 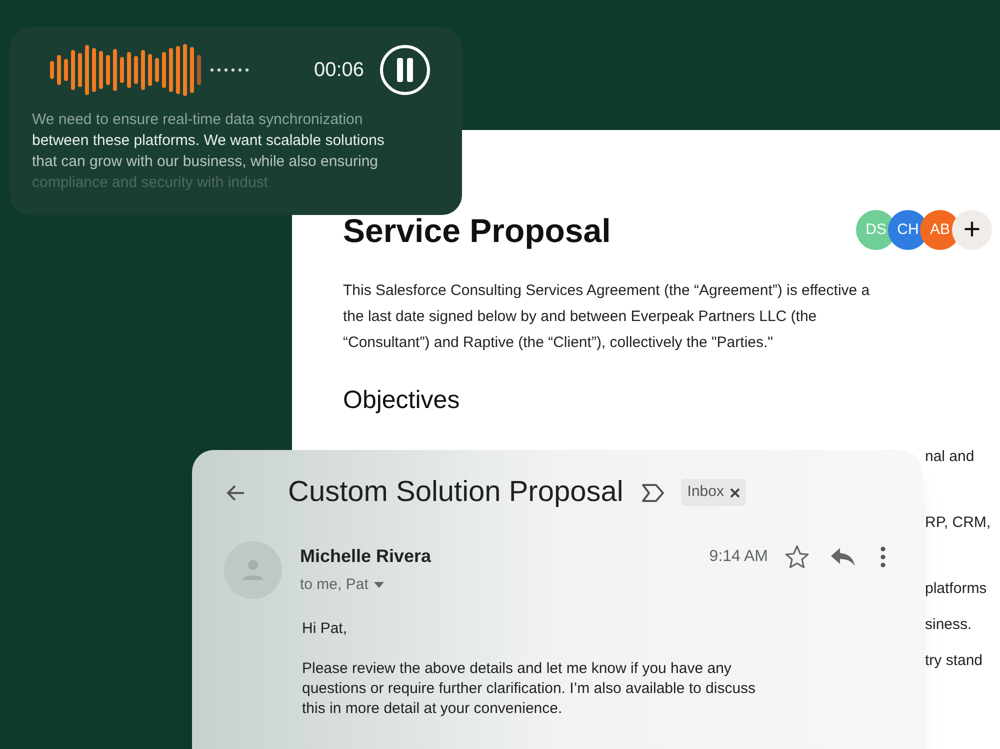 What do you see at coordinates (950, 457) in the screenshot?
I see `document-text: nal and` at bounding box center [950, 457].